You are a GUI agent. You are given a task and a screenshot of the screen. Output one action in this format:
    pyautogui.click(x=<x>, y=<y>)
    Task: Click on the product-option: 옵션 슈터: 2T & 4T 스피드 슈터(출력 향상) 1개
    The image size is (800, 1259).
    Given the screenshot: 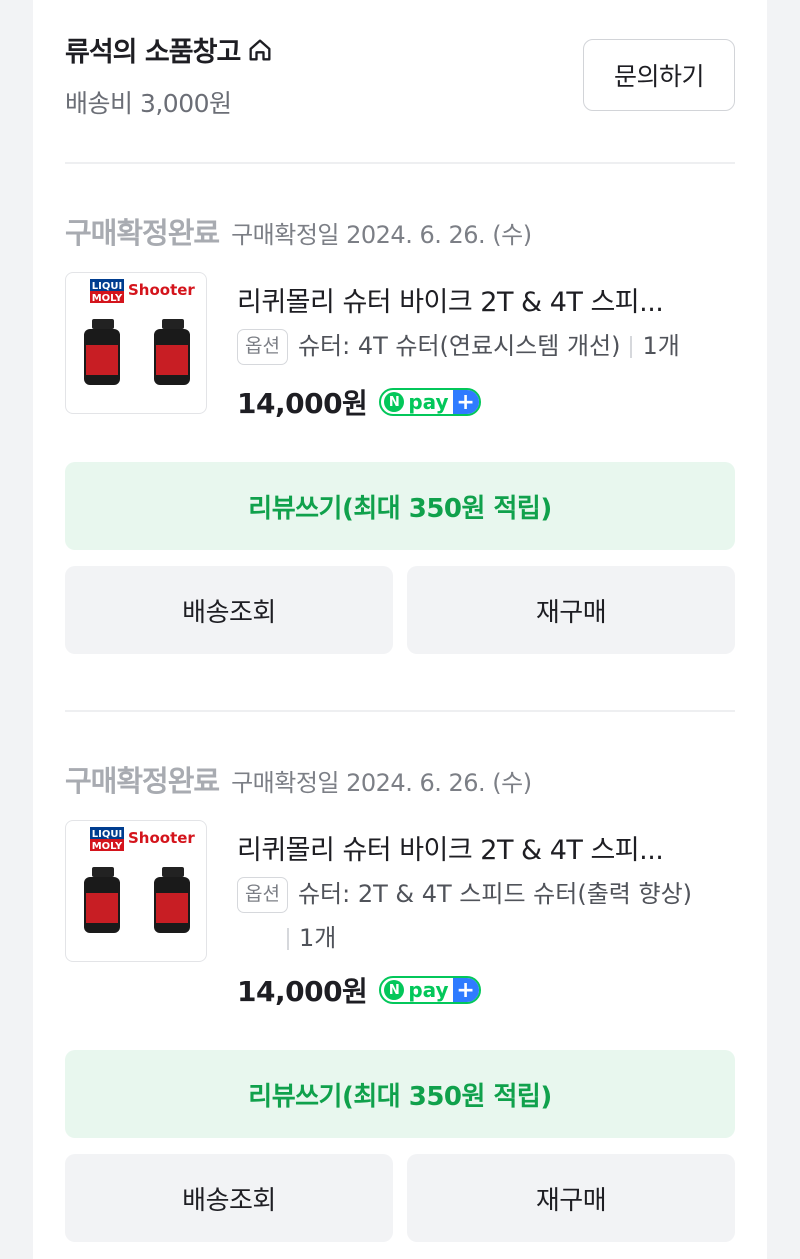 What is the action you would take?
    pyautogui.click(x=487, y=916)
    